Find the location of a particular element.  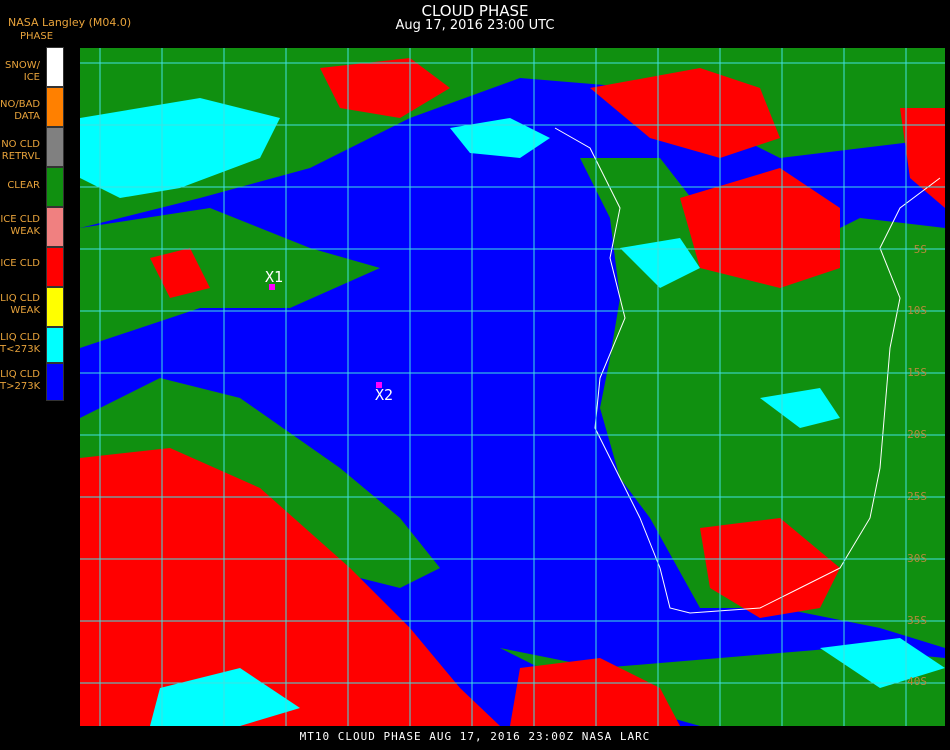

legend-label-liq-cld-warm: LIQ CLD T>273K is located at coordinates (20, 380).